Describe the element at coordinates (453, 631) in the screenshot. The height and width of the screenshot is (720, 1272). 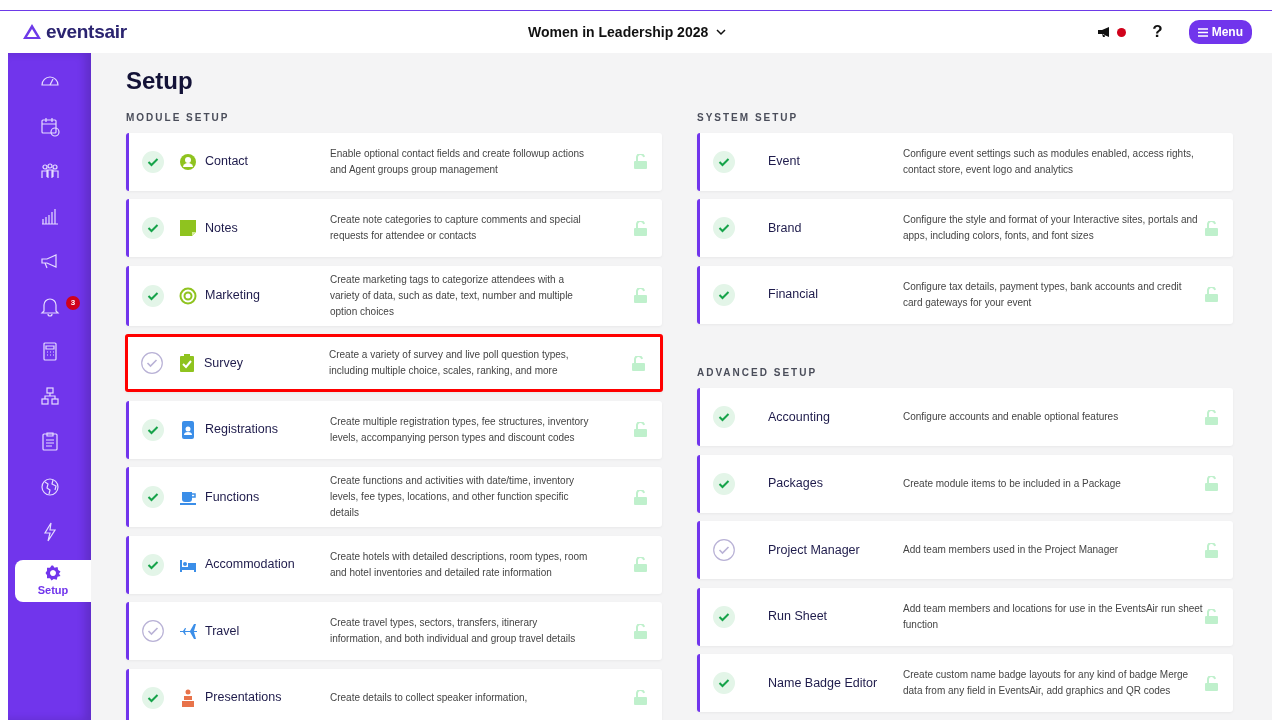
I see `setup-description: Create travel types, sectors, transfers, itinerary information, and both individual and group travel details` at that location.